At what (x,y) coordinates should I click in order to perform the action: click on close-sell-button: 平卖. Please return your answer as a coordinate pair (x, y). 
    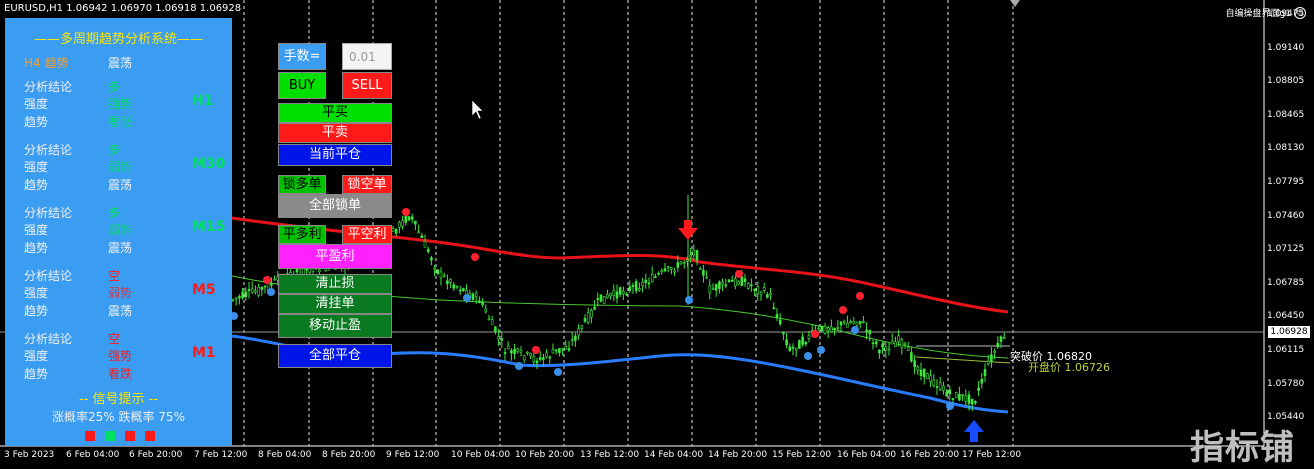
    Looking at the image, I should click on (335, 133).